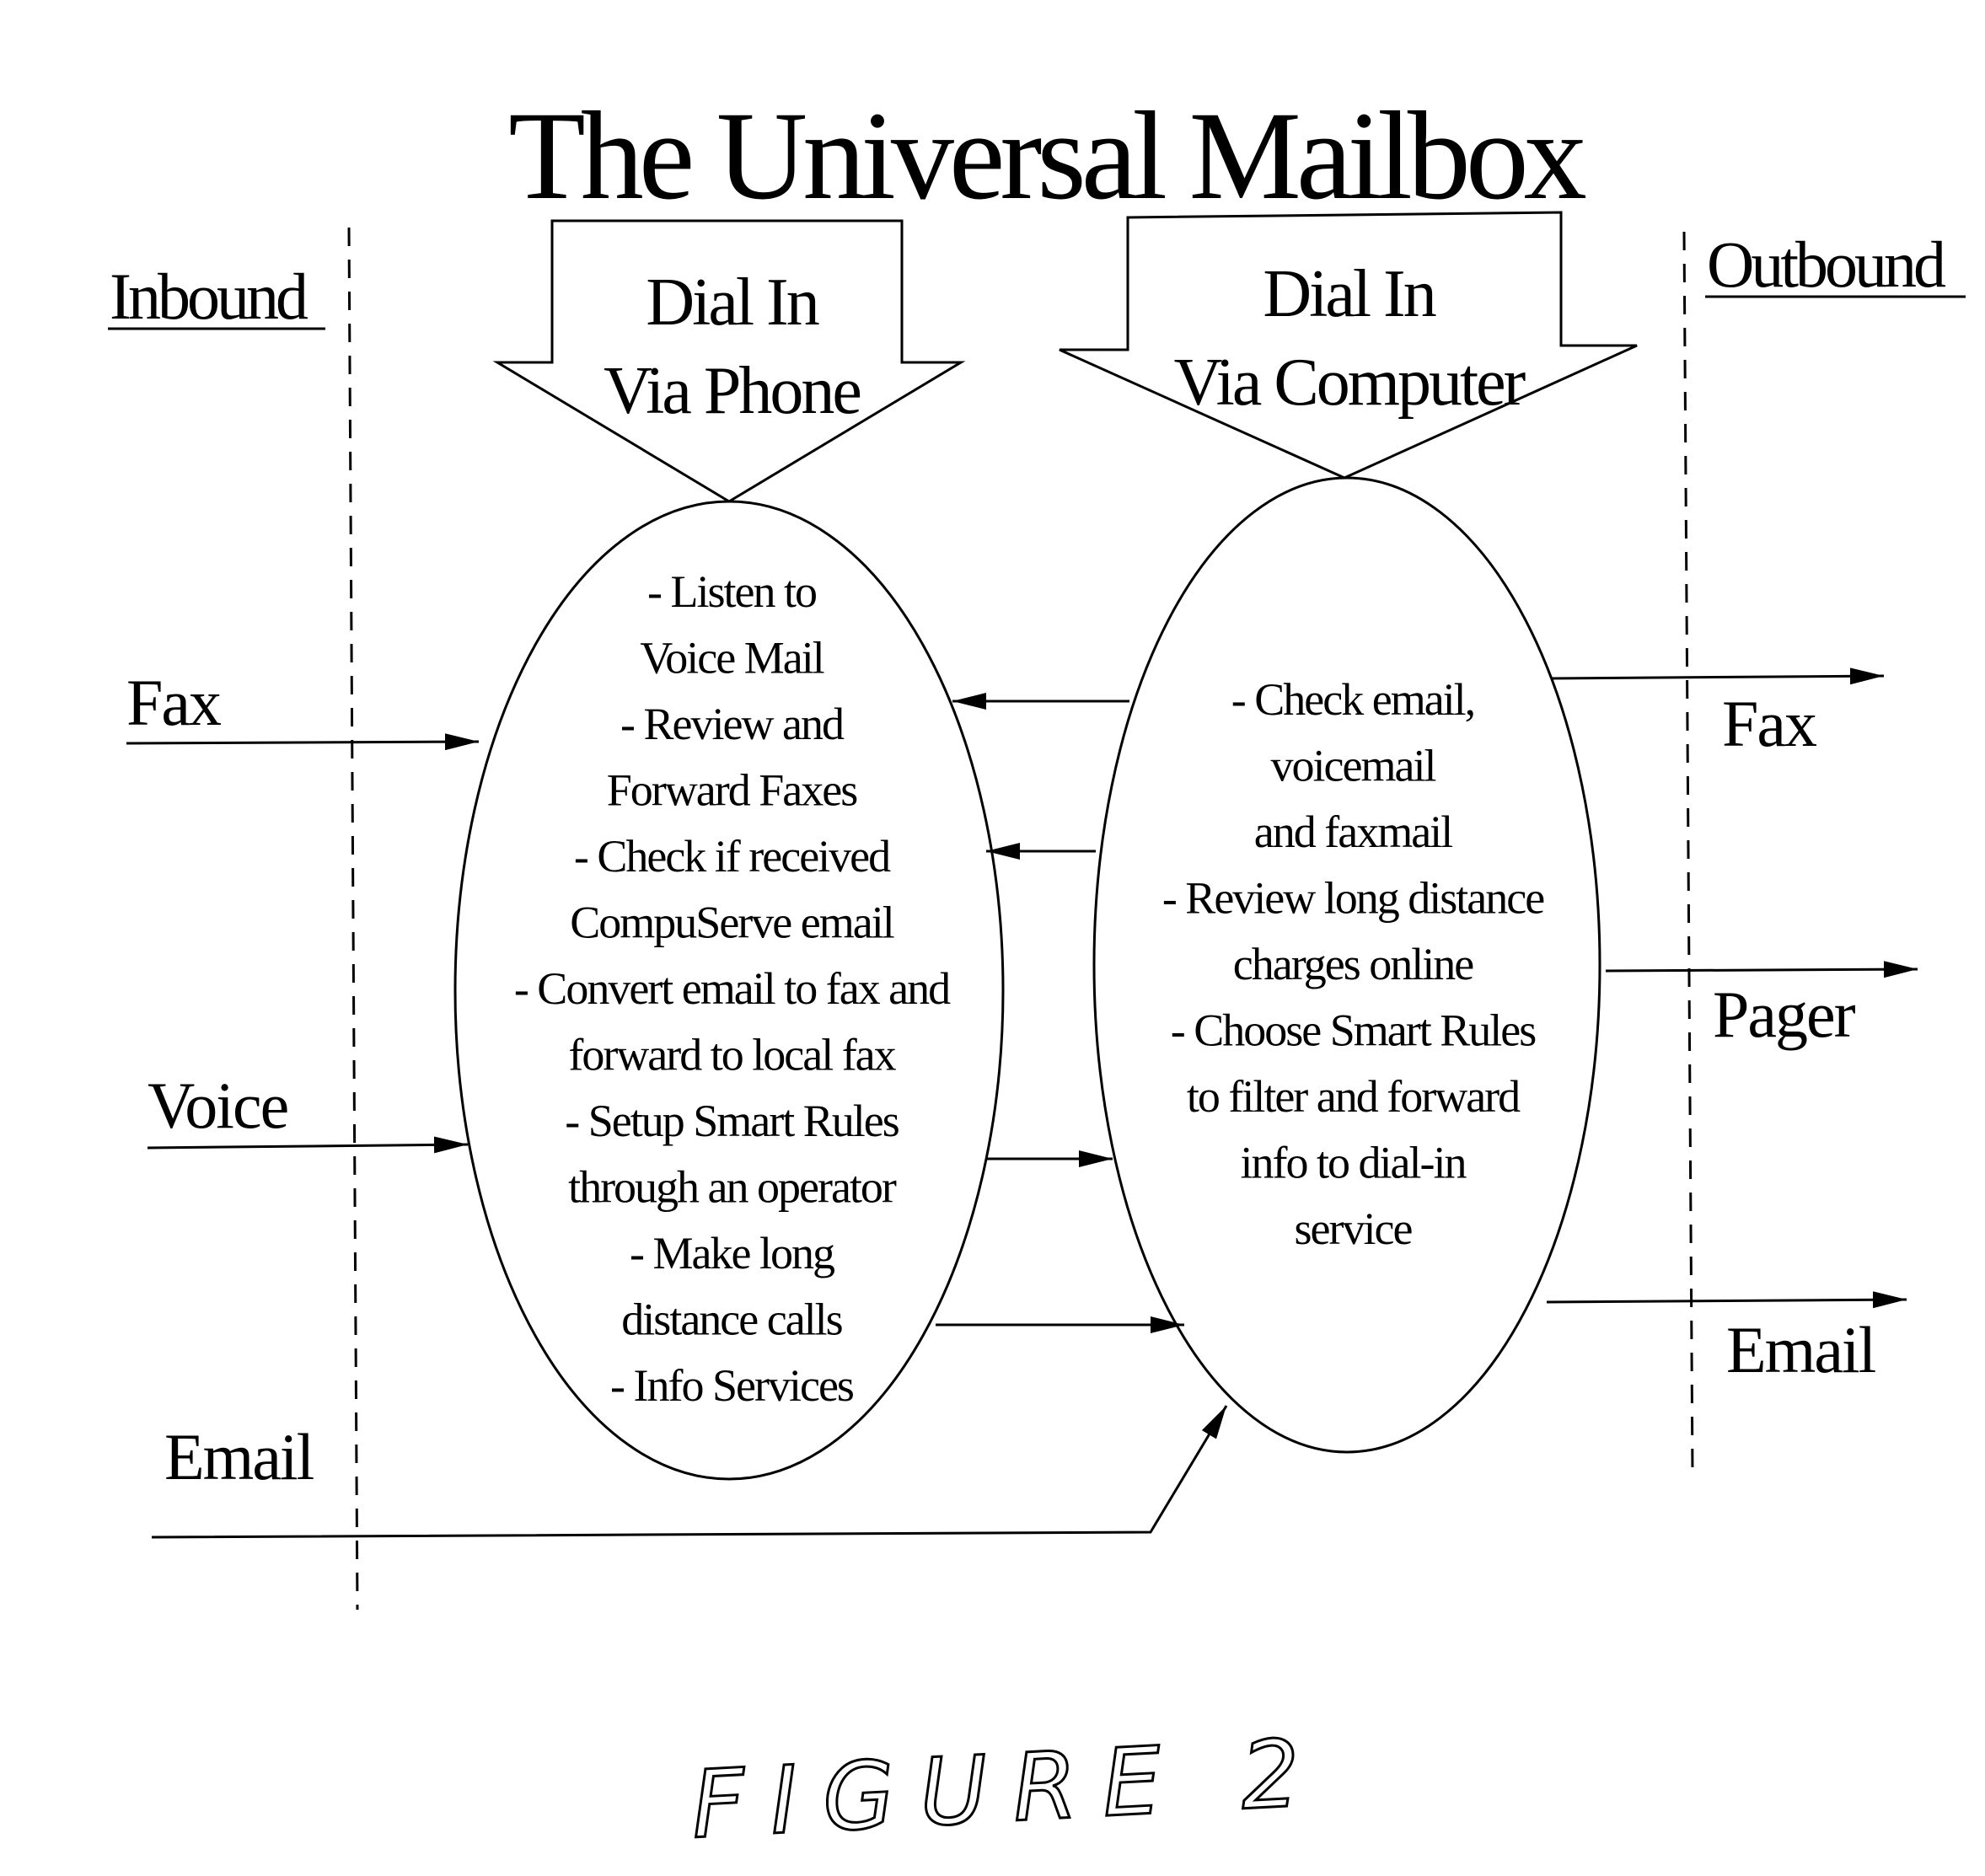  I want to click on phone-feature-line: - Convert email to fax and, so click(732, 988).